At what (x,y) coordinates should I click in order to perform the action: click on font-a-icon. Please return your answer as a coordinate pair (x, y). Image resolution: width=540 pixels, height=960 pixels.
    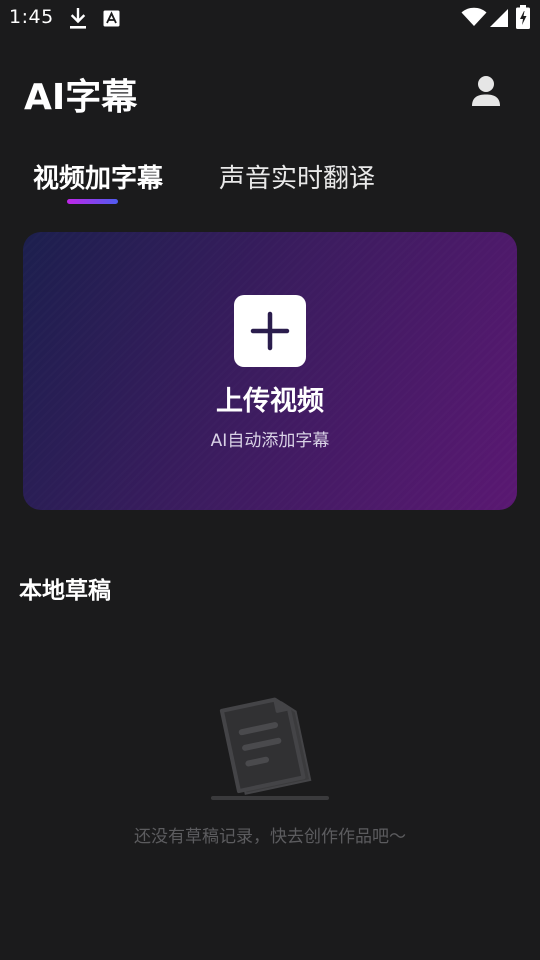
    Looking at the image, I should click on (111, 18).